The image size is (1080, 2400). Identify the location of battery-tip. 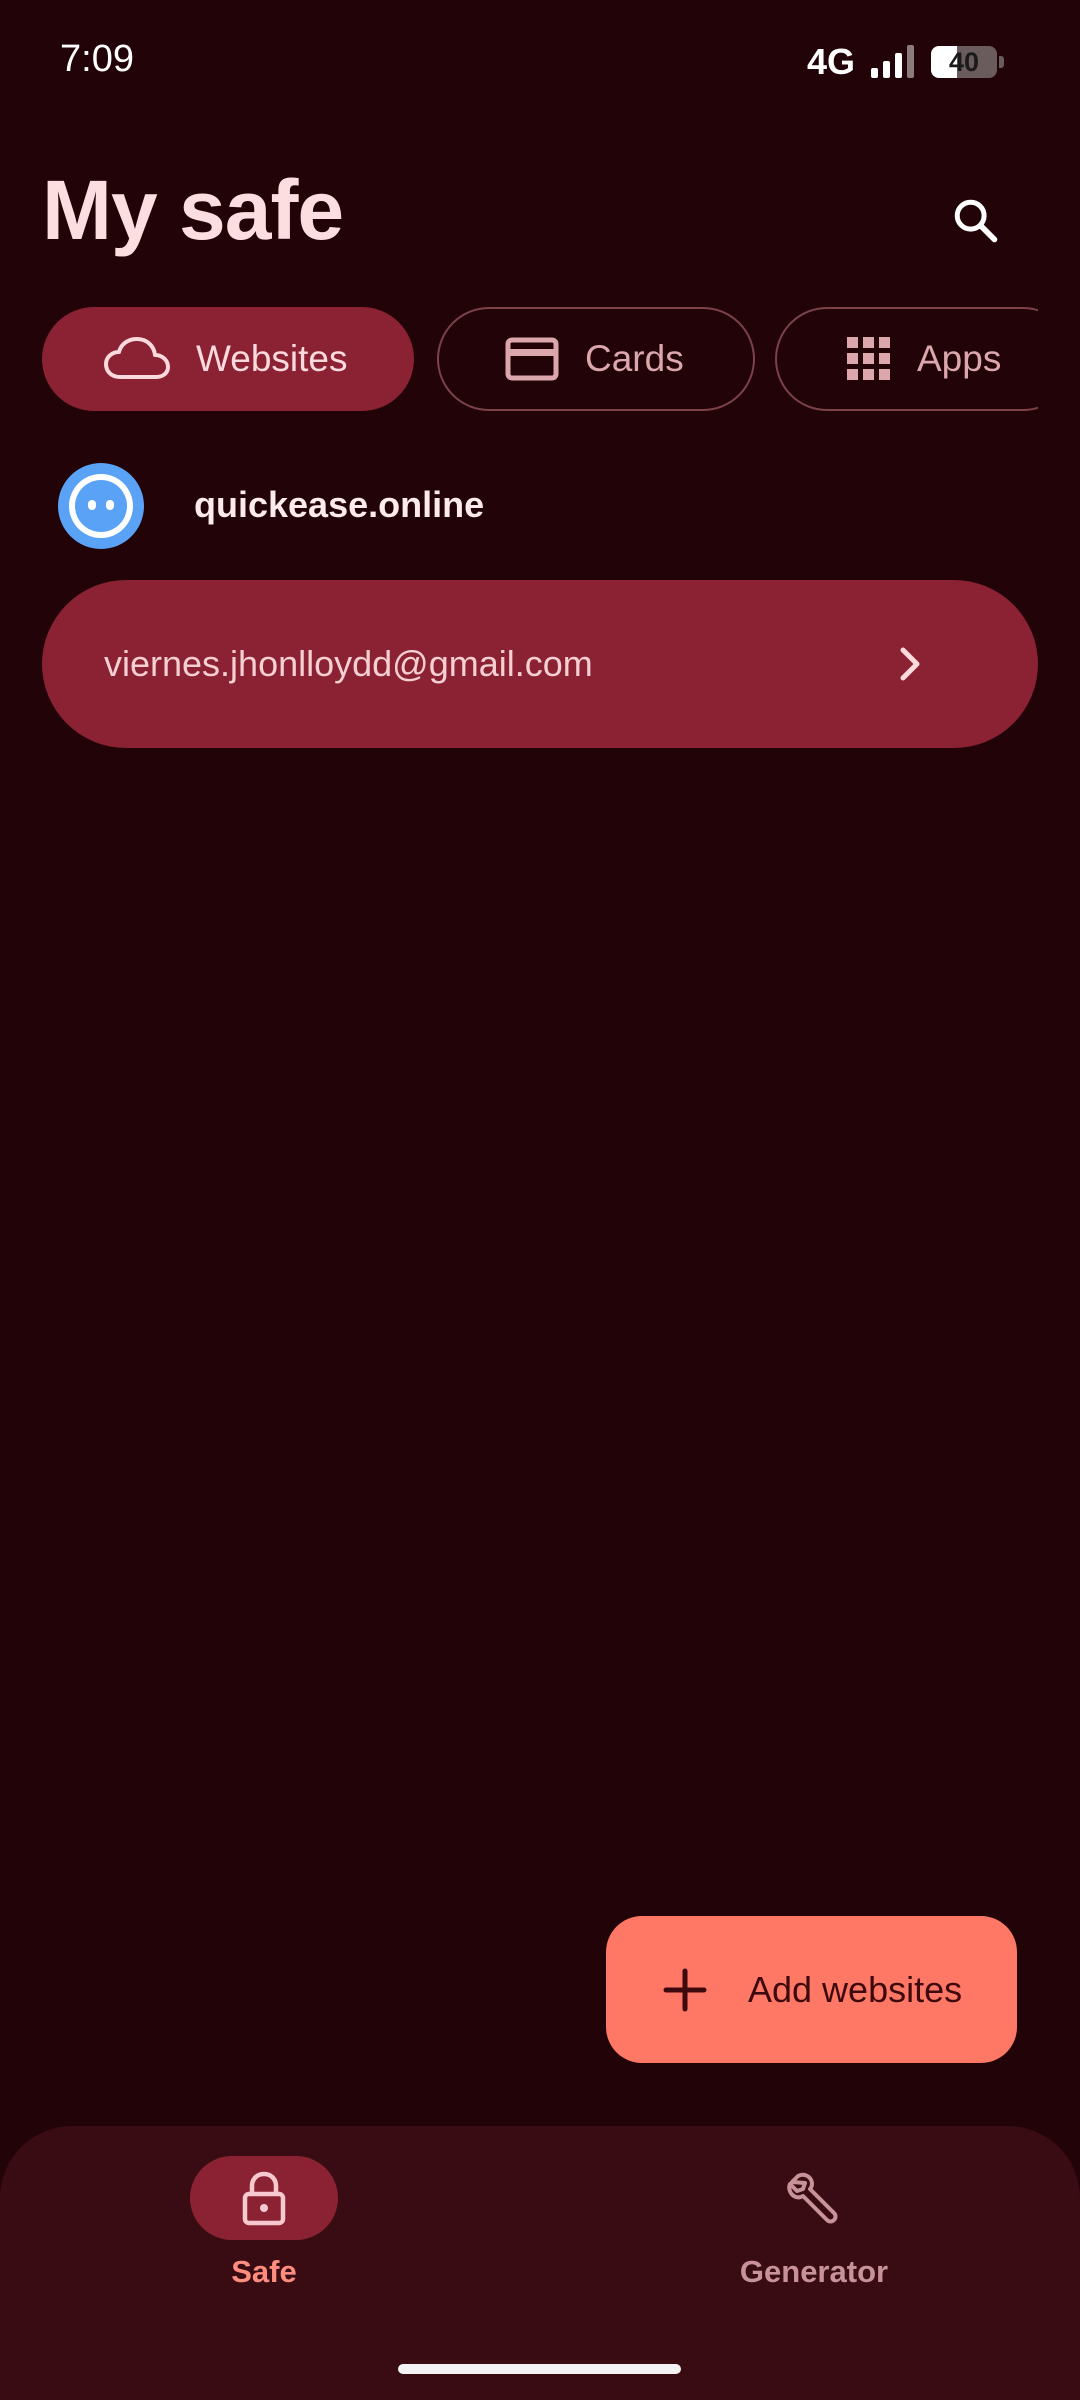
(1001, 62).